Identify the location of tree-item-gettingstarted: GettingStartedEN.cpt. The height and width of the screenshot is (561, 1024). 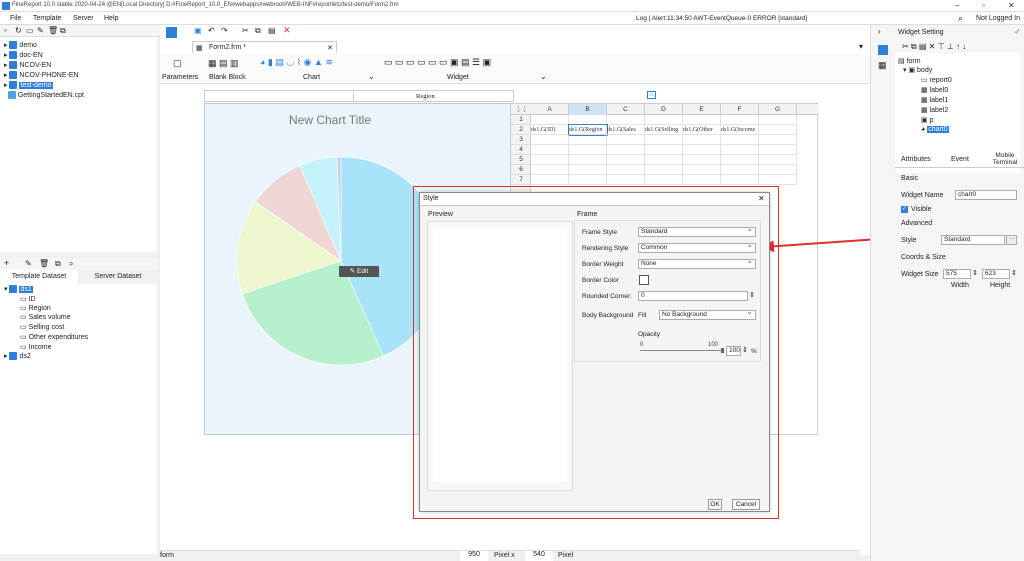
(44, 95).